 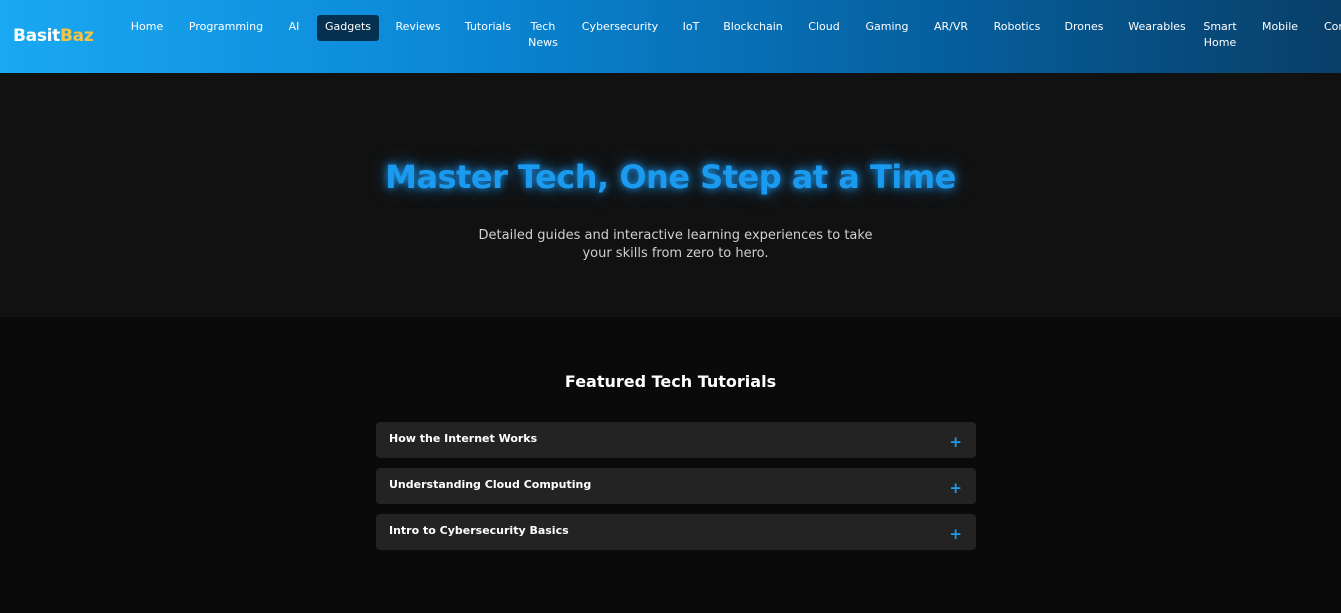 What do you see at coordinates (676, 486) in the screenshot?
I see `tutorial-accordion-item-cloud: Understanding Cloud Computing +` at bounding box center [676, 486].